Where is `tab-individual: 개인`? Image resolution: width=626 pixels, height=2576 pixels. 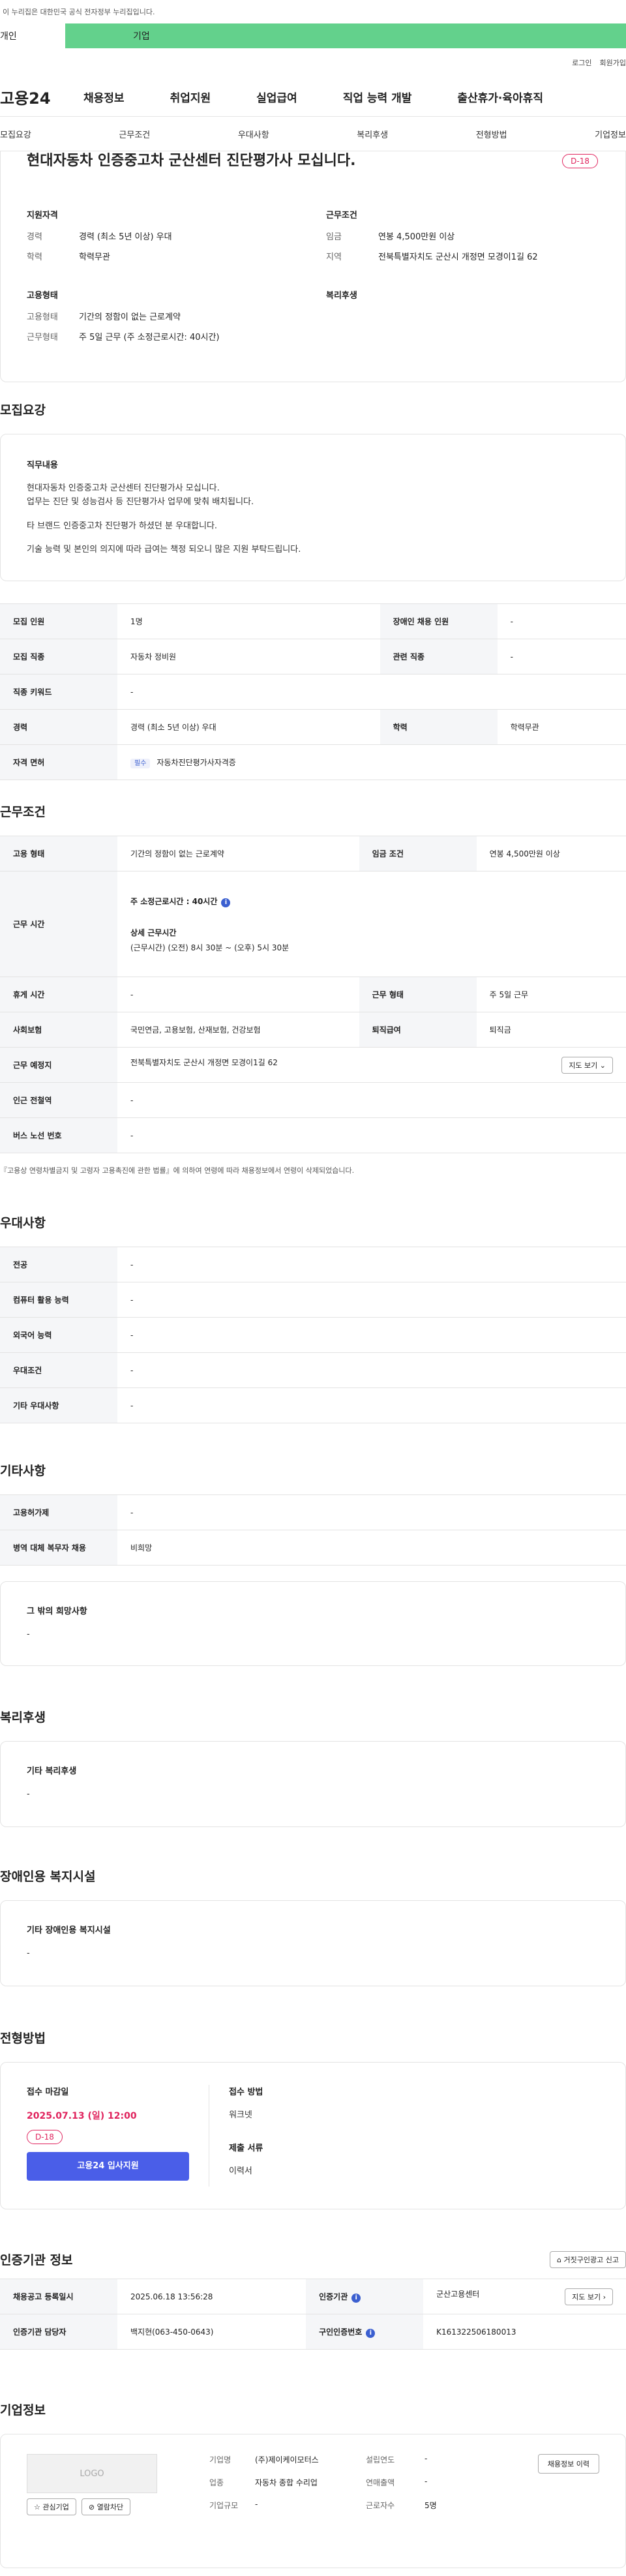 tab-individual: 개인 is located at coordinates (32, 35).